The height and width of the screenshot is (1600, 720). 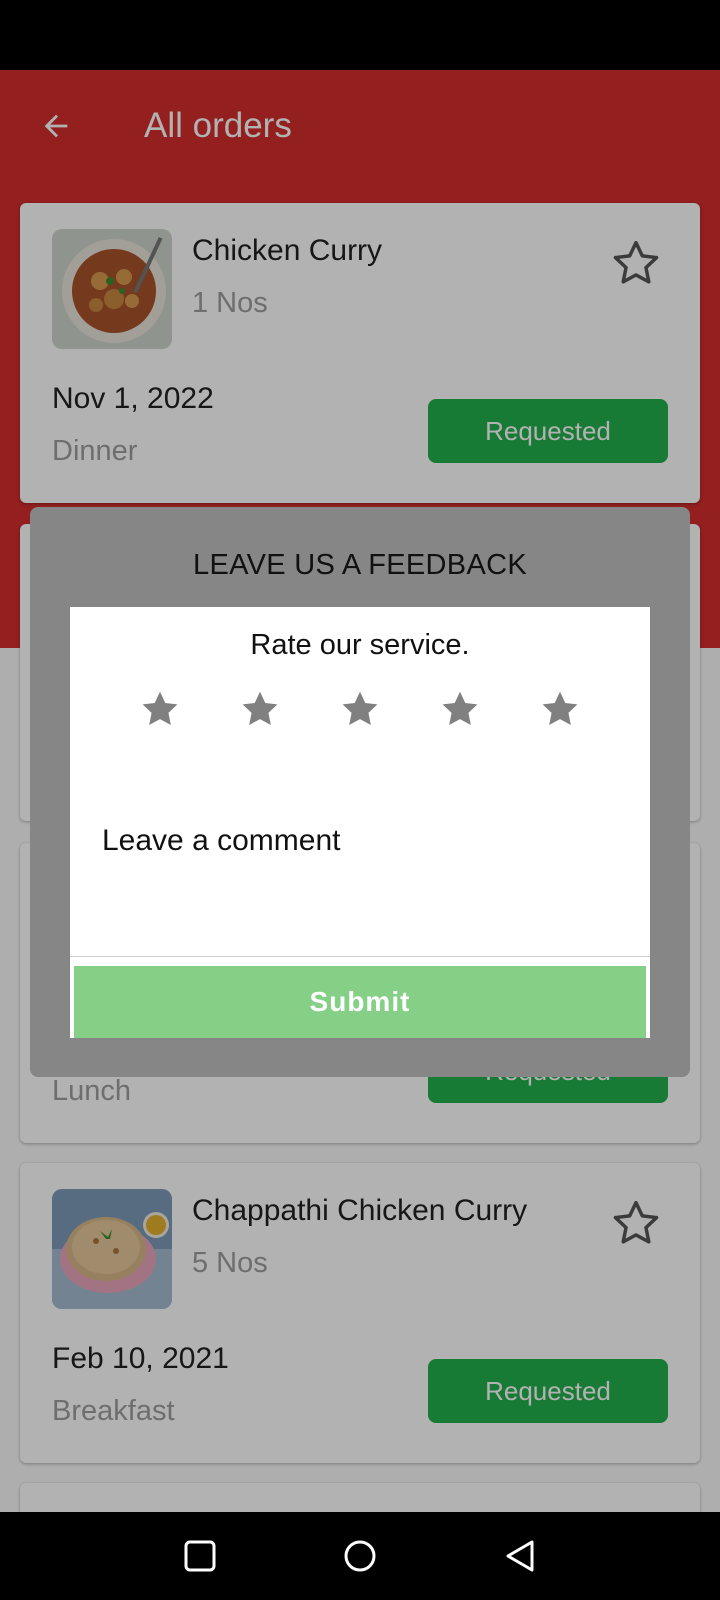 I want to click on recents-button, so click(x=200, y=1556).